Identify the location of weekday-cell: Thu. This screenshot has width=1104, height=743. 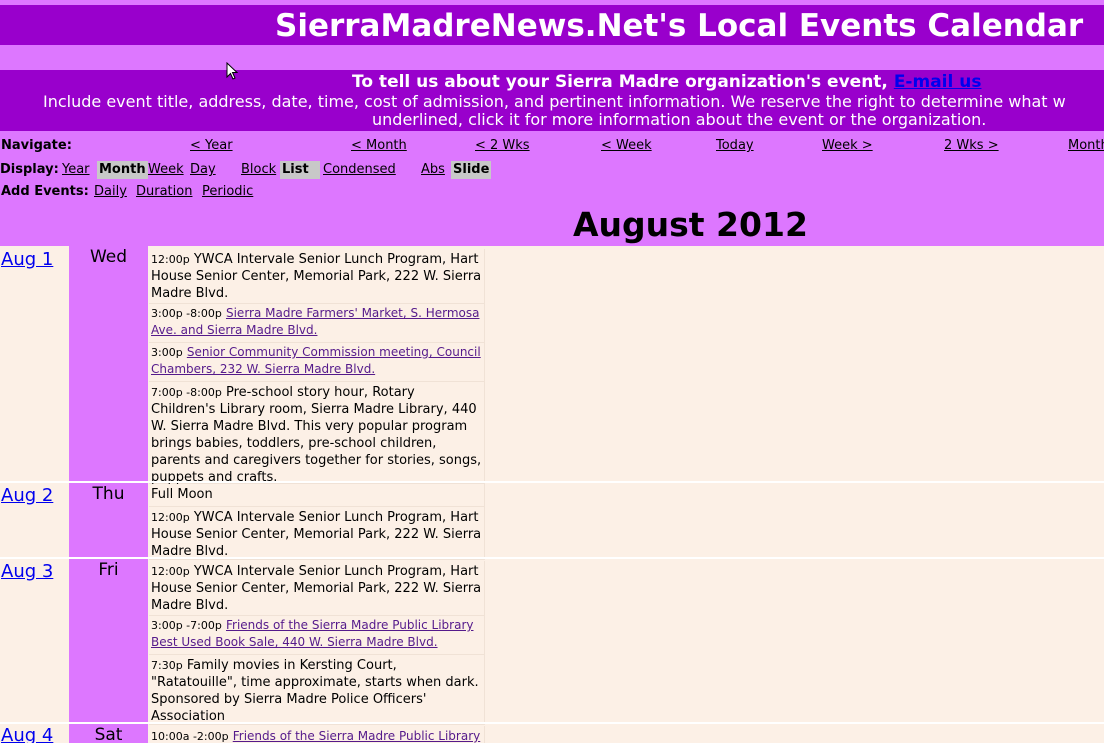
(108, 520).